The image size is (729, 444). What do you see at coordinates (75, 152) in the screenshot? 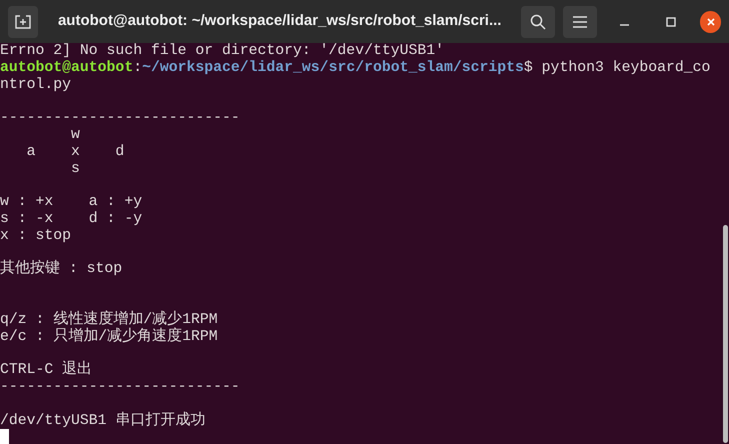
I see `terminal-line: a x d` at bounding box center [75, 152].